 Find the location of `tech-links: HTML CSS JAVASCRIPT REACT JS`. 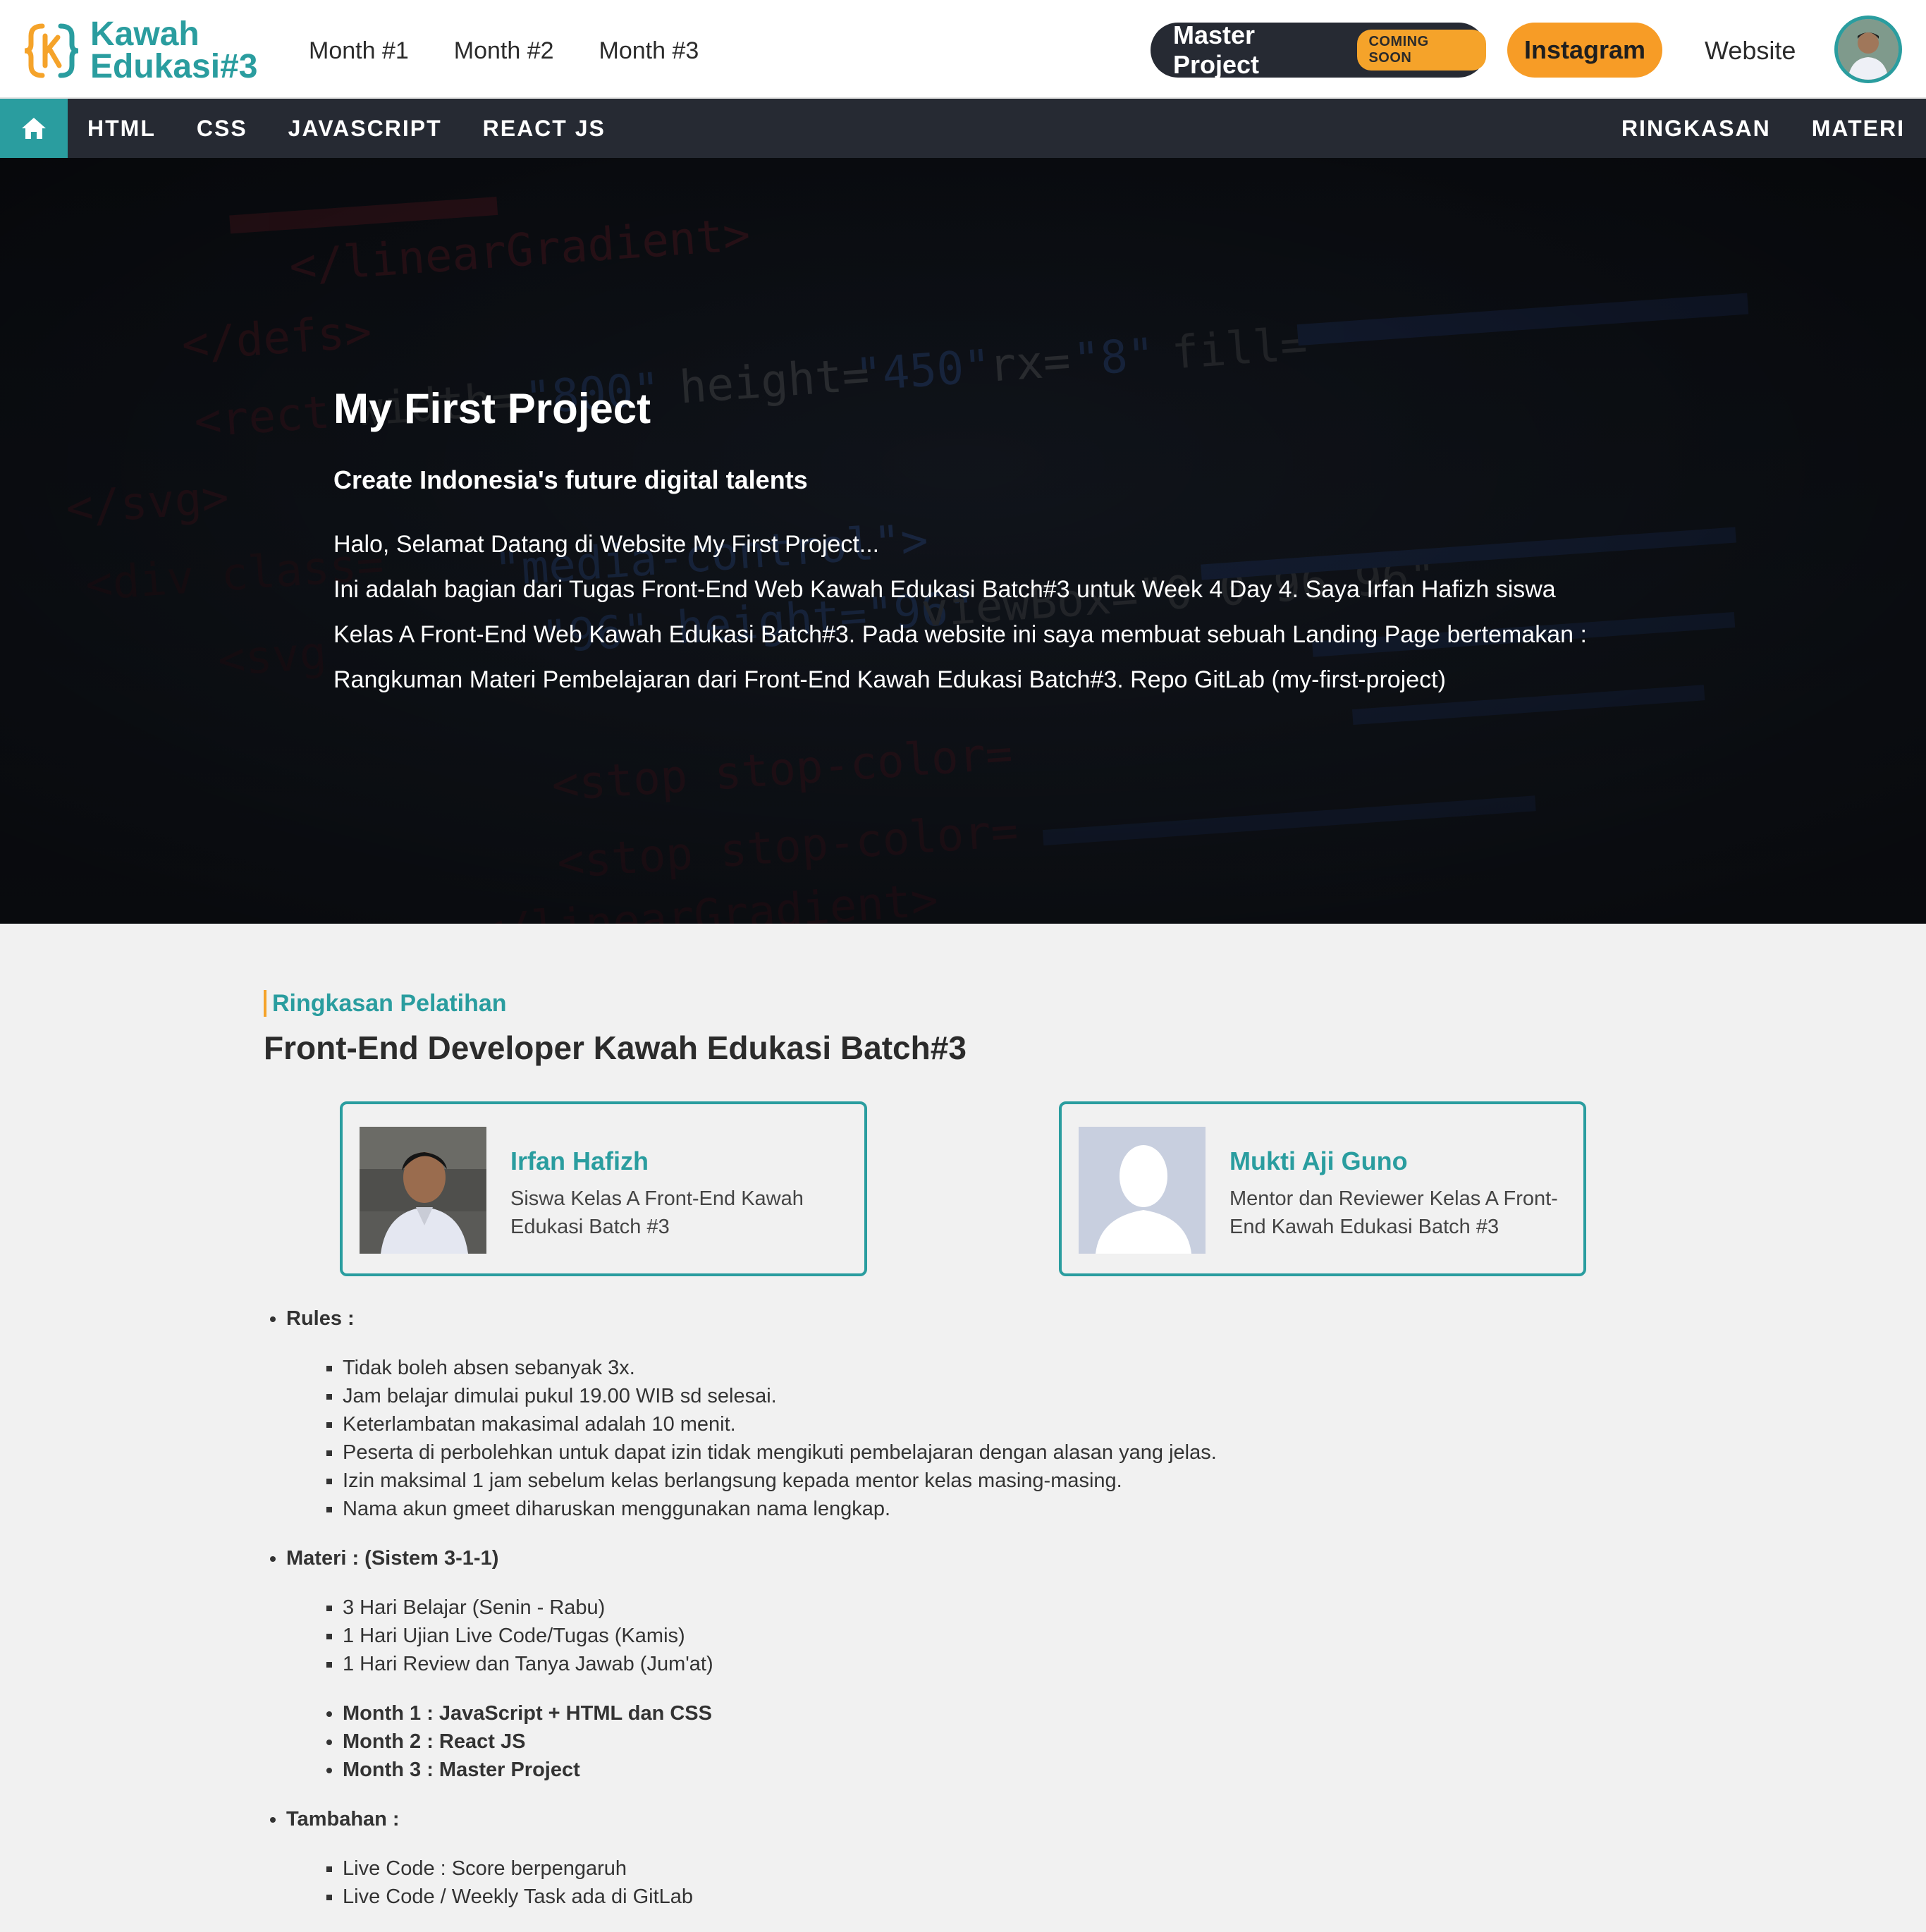

tech-links: HTML CSS JAVASCRIPT REACT JS is located at coordinates (346, 129).